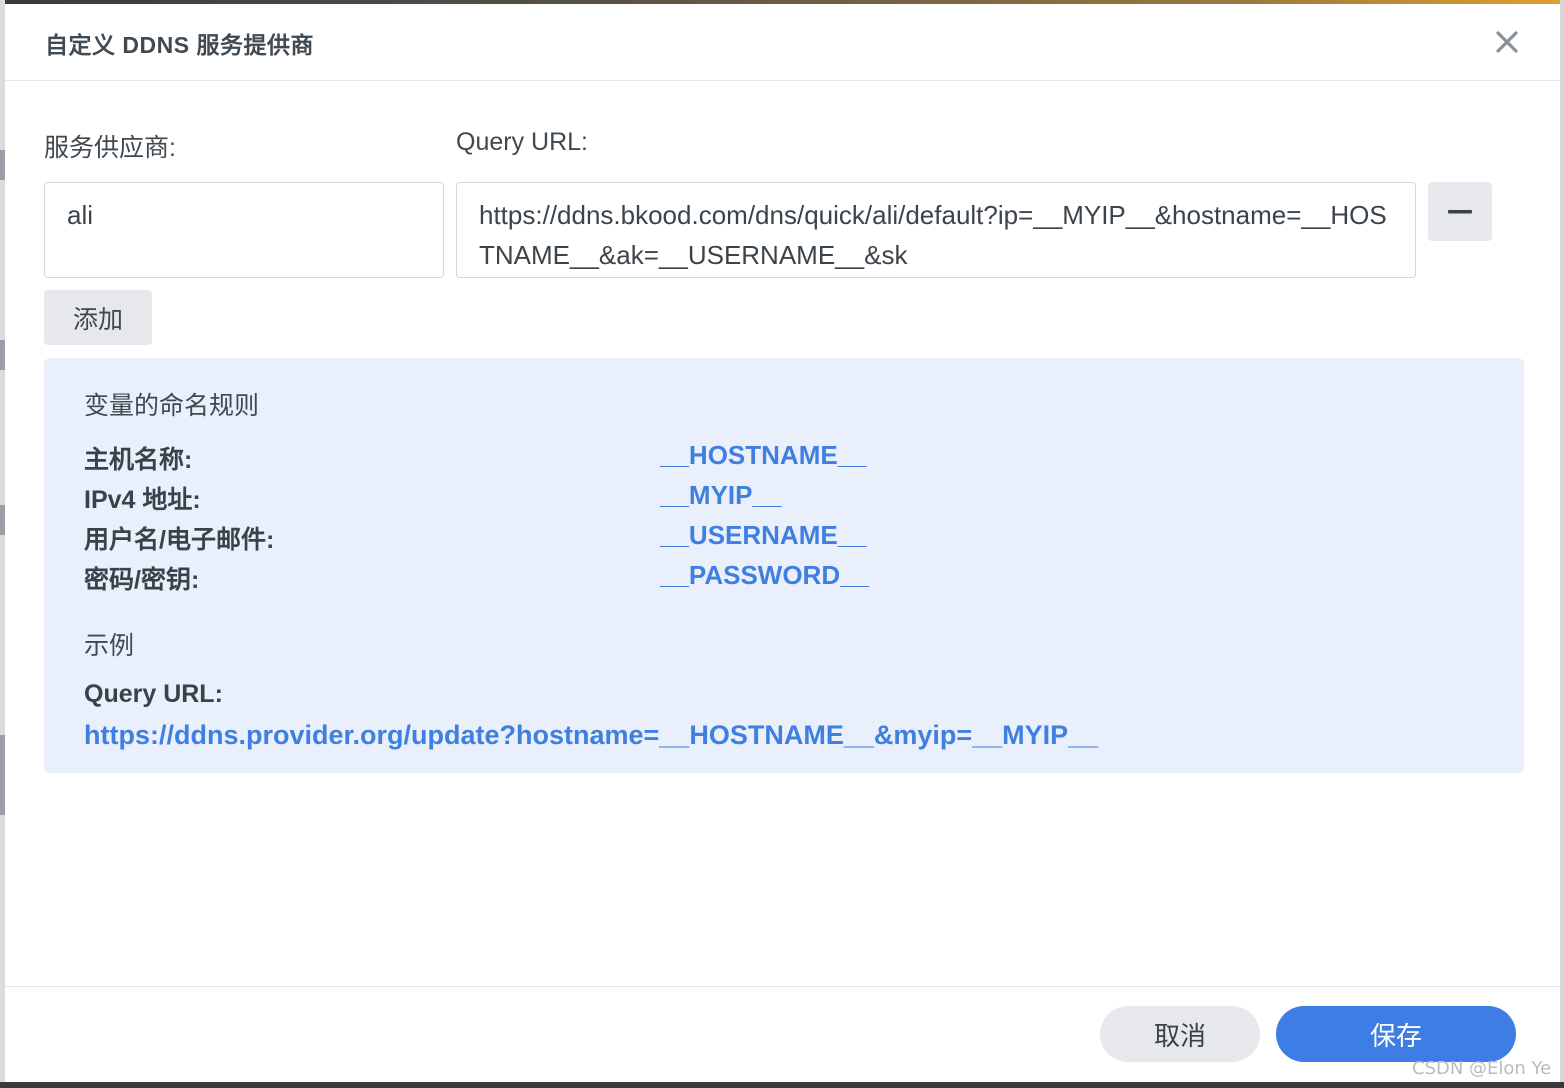 The height and width of the screenshot is (1088, 1564). I want to click on close-icon, so click(1507, 42).